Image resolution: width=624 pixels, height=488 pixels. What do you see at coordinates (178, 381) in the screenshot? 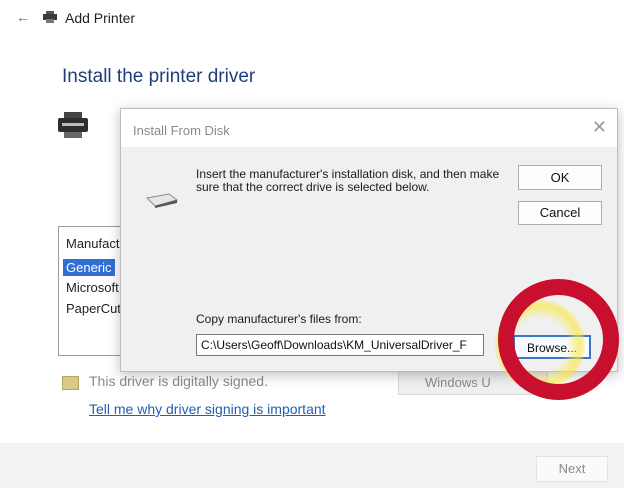
I see `signing-status-text: This driver is digitally signed.` at bounding box center [178, 381].